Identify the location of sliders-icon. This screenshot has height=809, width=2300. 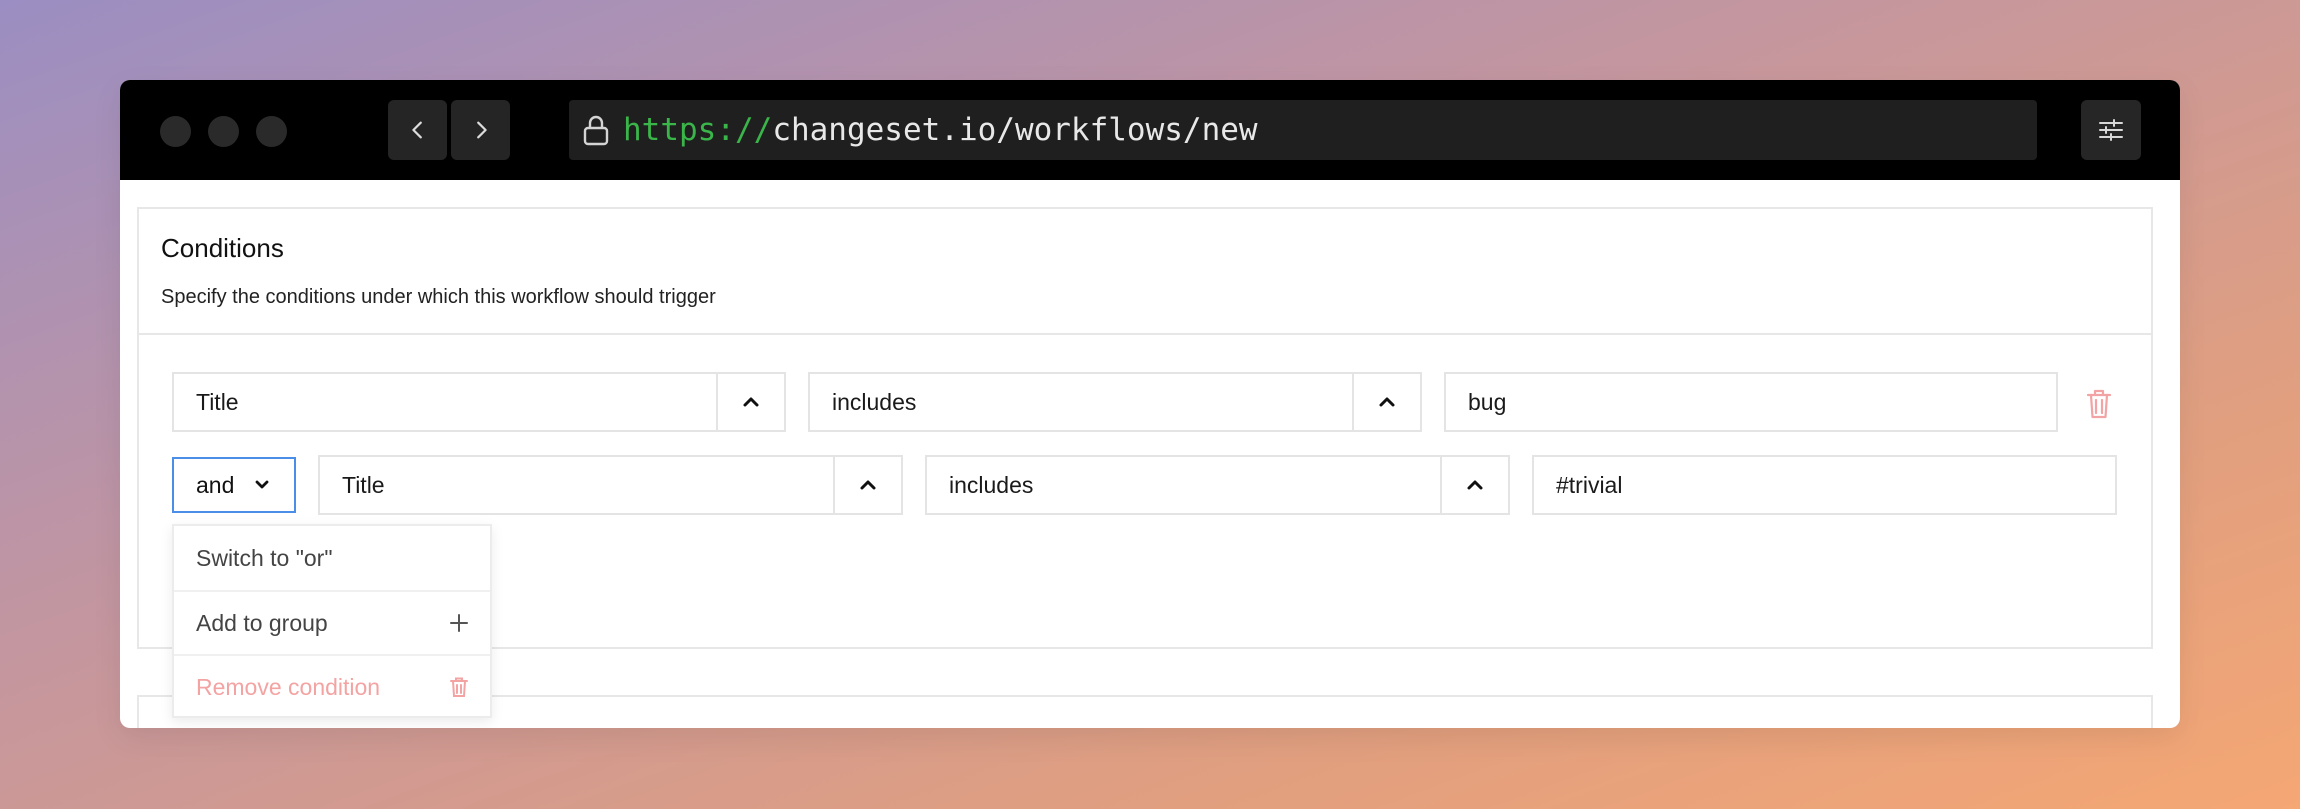
(2111, 130).